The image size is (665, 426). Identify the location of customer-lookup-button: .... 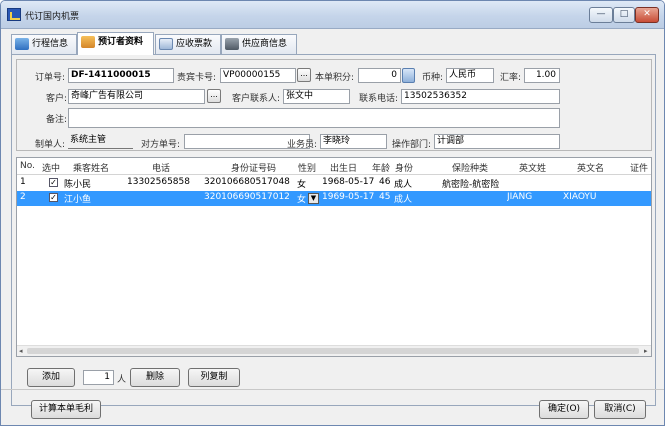
(214, 96).